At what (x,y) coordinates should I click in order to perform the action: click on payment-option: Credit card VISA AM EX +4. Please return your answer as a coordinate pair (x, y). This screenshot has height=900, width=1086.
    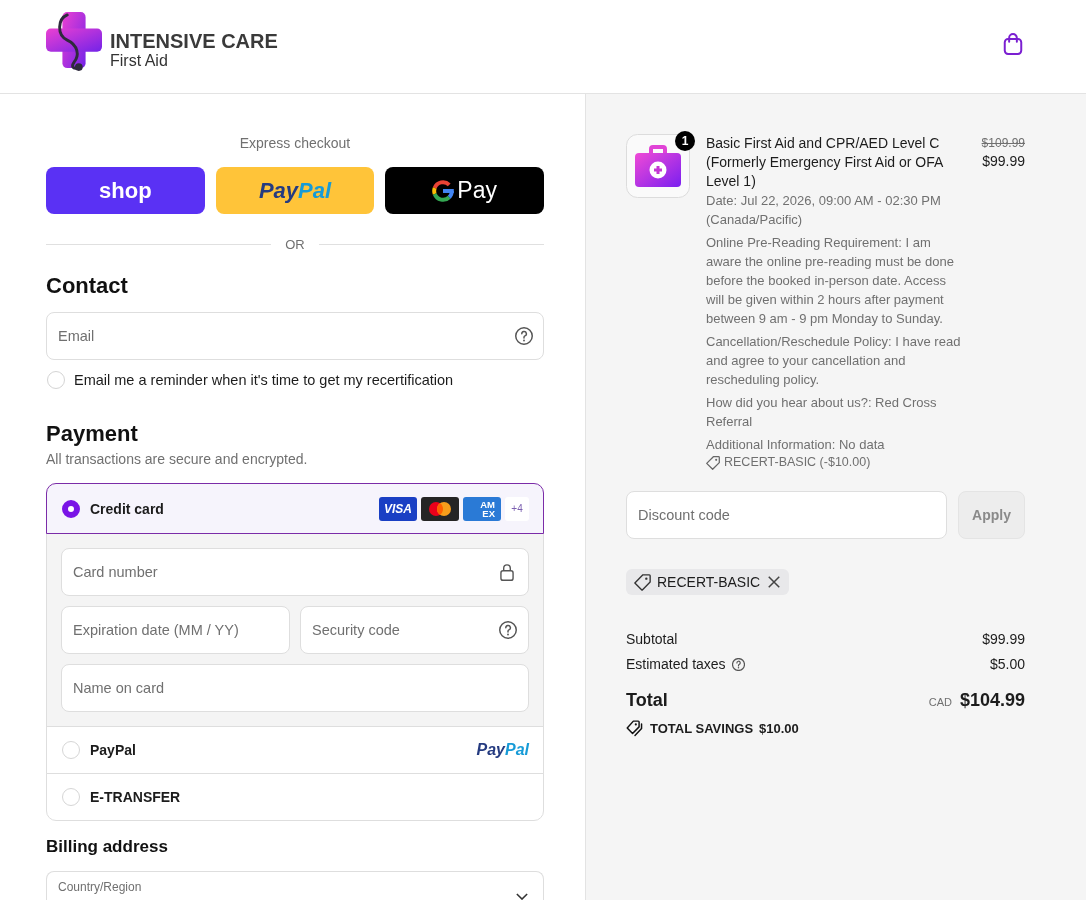
    Looking at the image, I should click on (295, 508).